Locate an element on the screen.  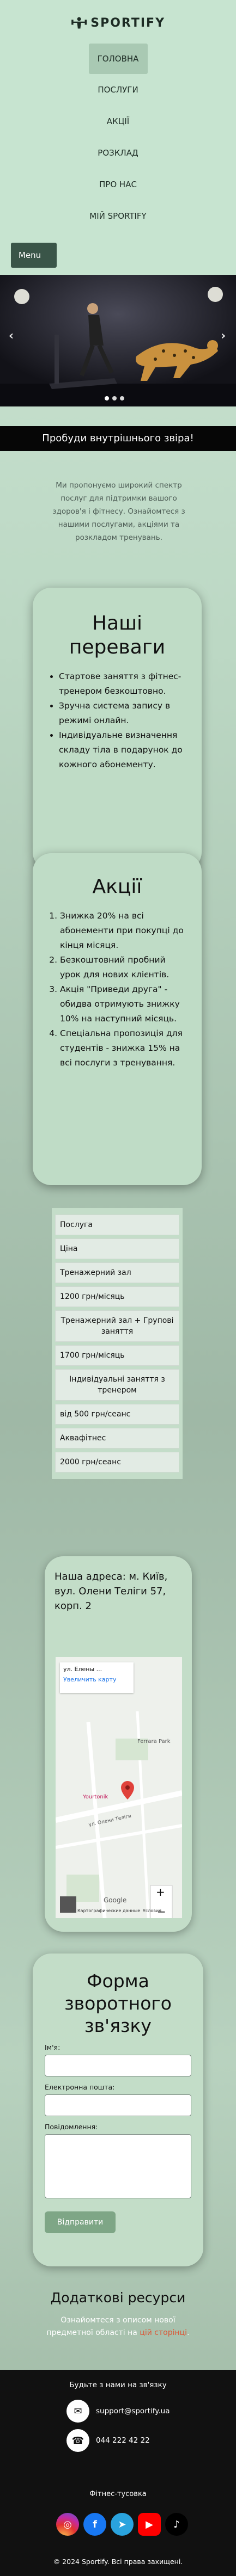
hero-carousel is located at coordinates (118, 340).